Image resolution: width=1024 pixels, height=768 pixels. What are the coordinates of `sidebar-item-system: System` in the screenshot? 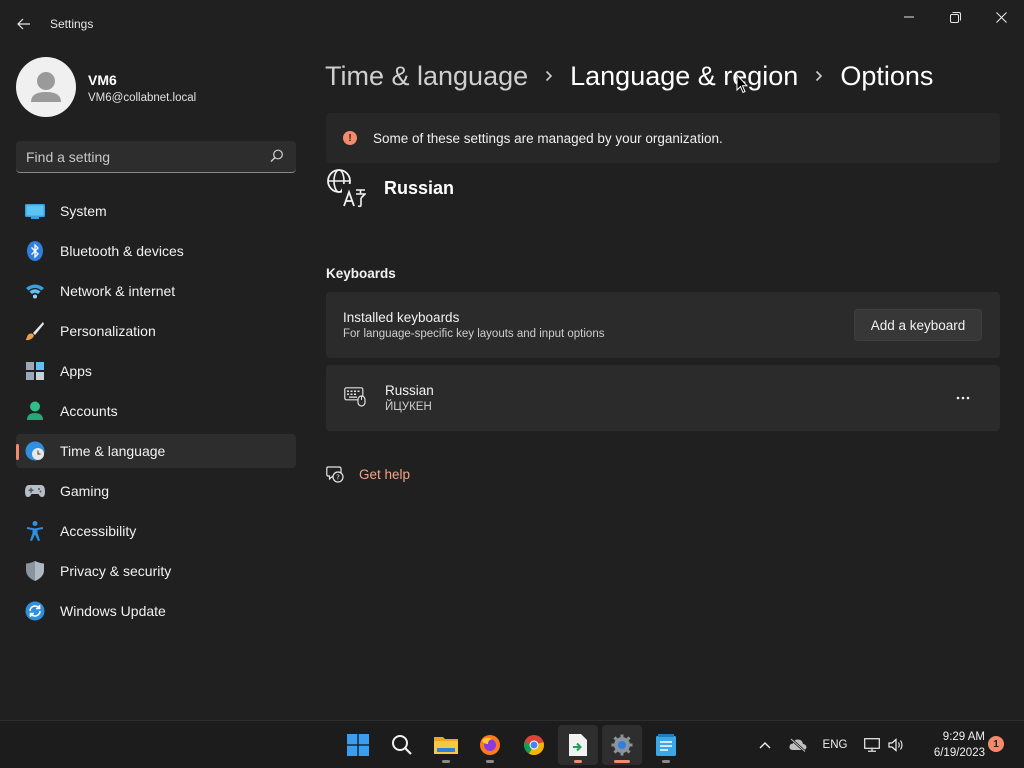 It's located at (156, 211).